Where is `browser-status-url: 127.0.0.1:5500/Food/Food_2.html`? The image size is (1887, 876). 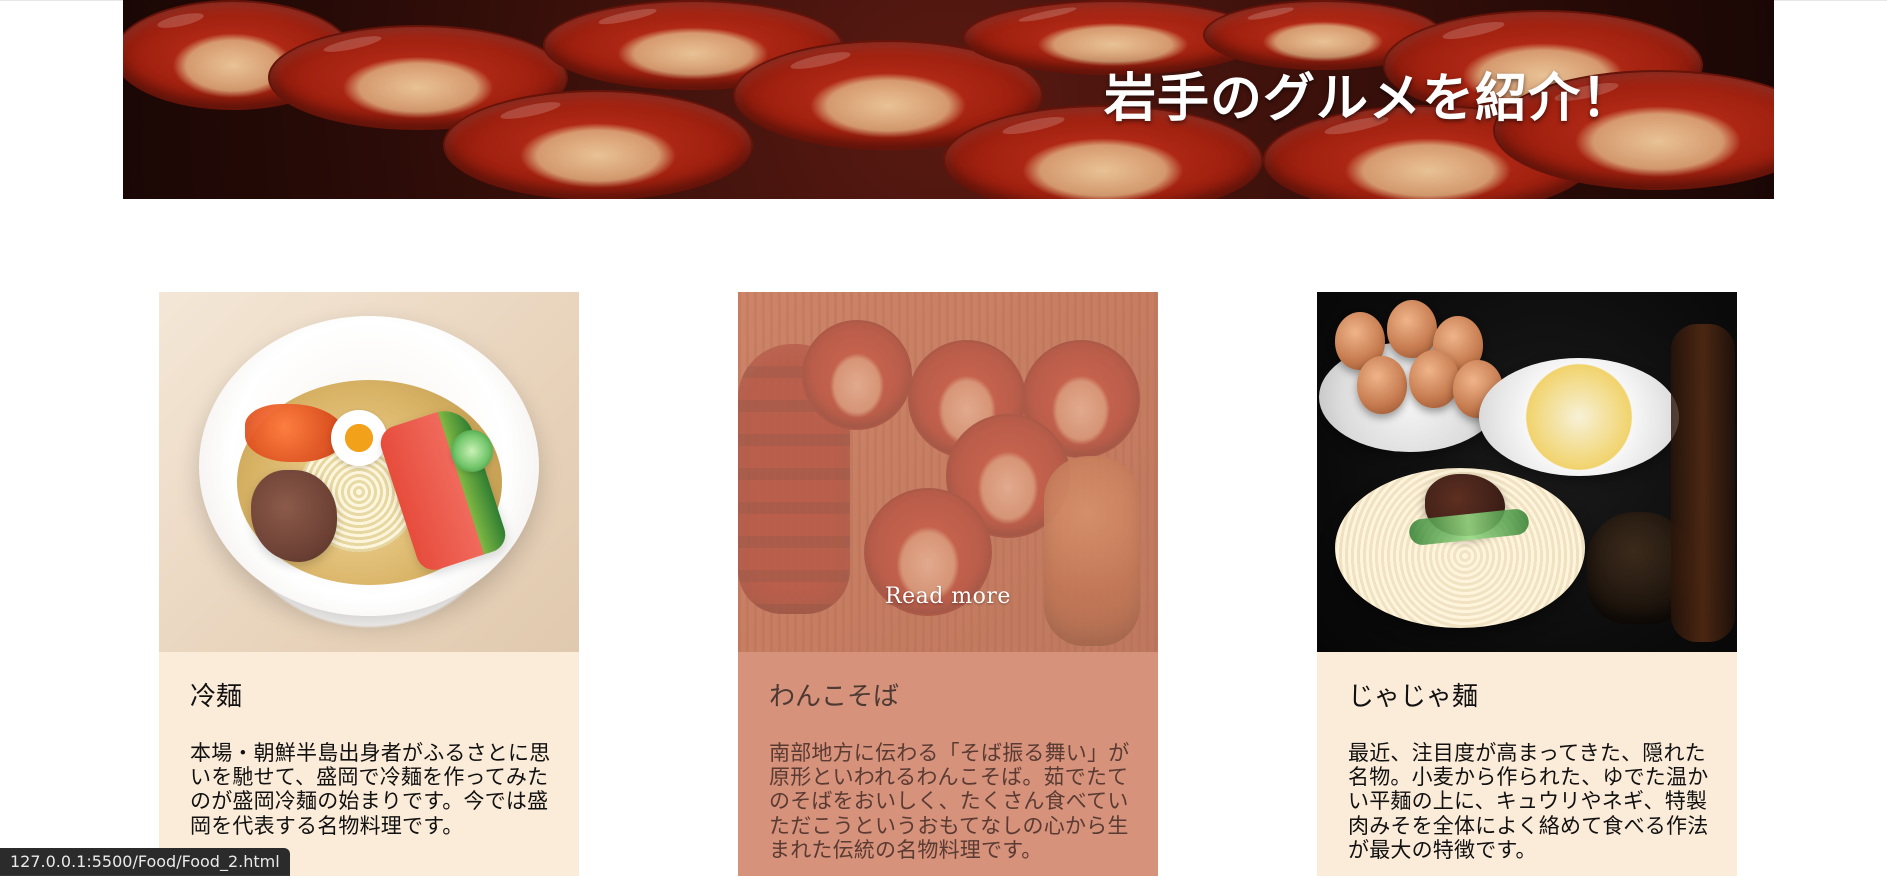 browser-status-url: 127.0.0.1:5500/Food/Food_2.html is located at coordinates (145, 862).